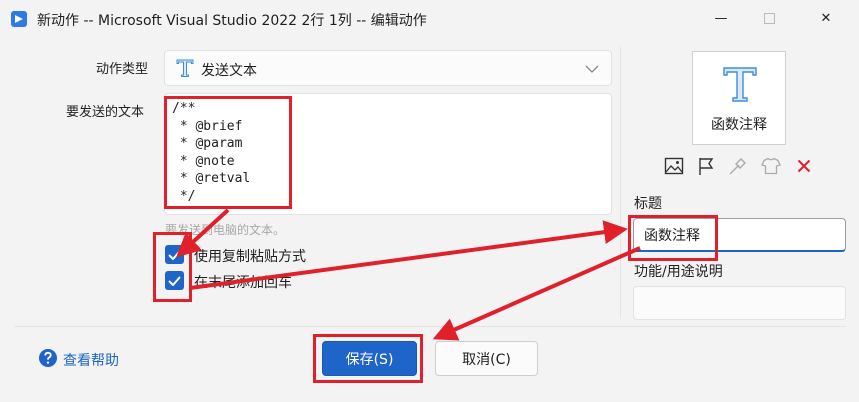  I want to click on help-icon, so click(48, 358).